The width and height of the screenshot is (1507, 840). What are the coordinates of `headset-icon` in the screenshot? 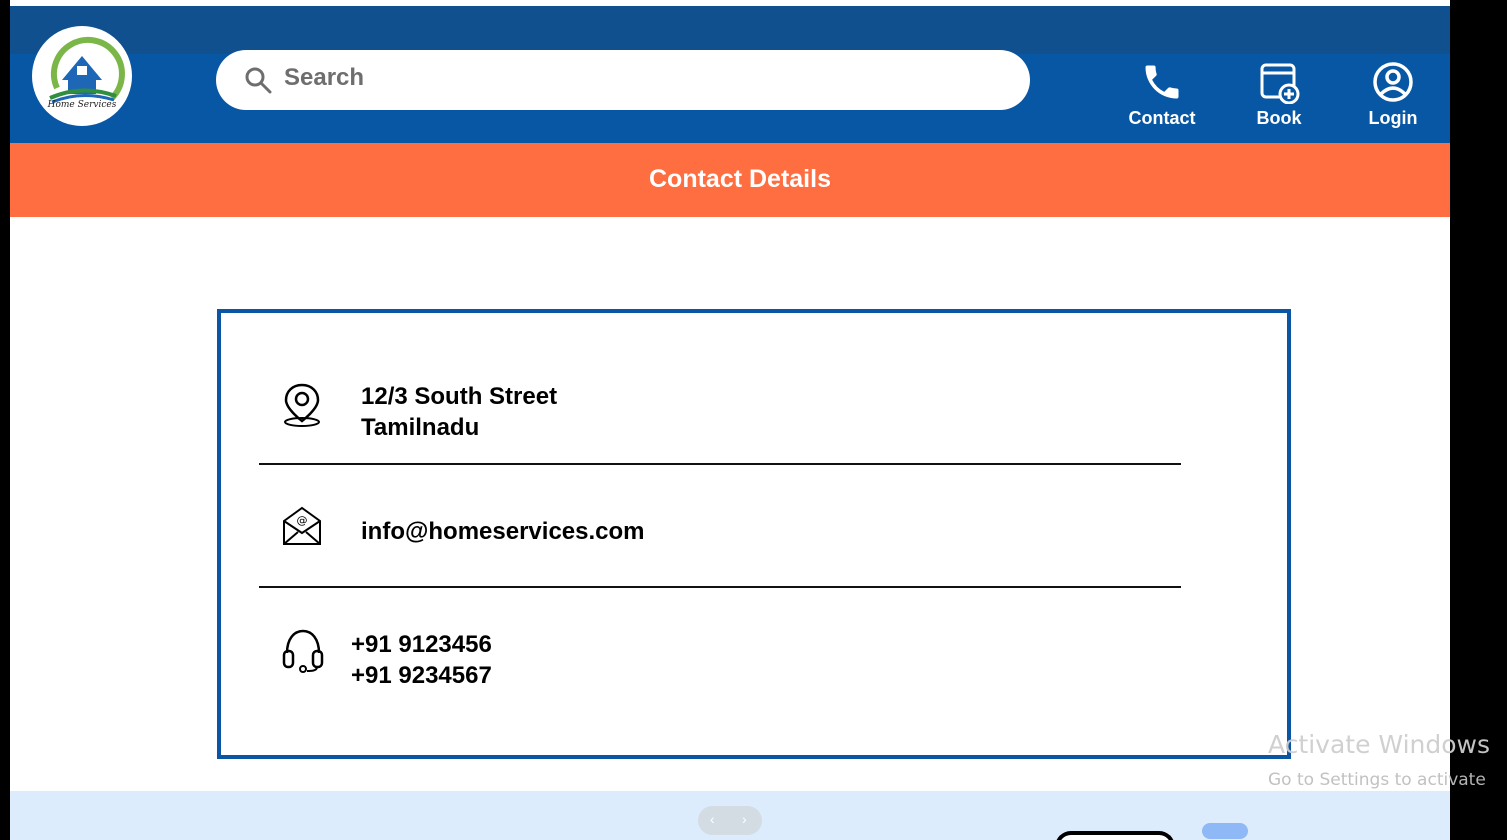 It's located at (303, 651).